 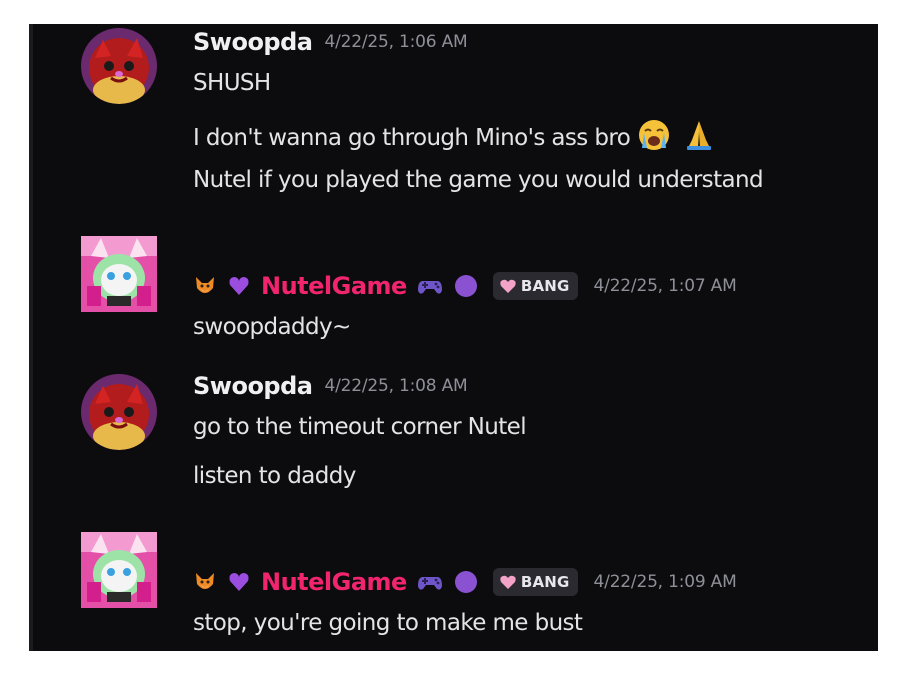 I want to click on message-text: stop, you're going to make me bust, so click(x=388, y=623).